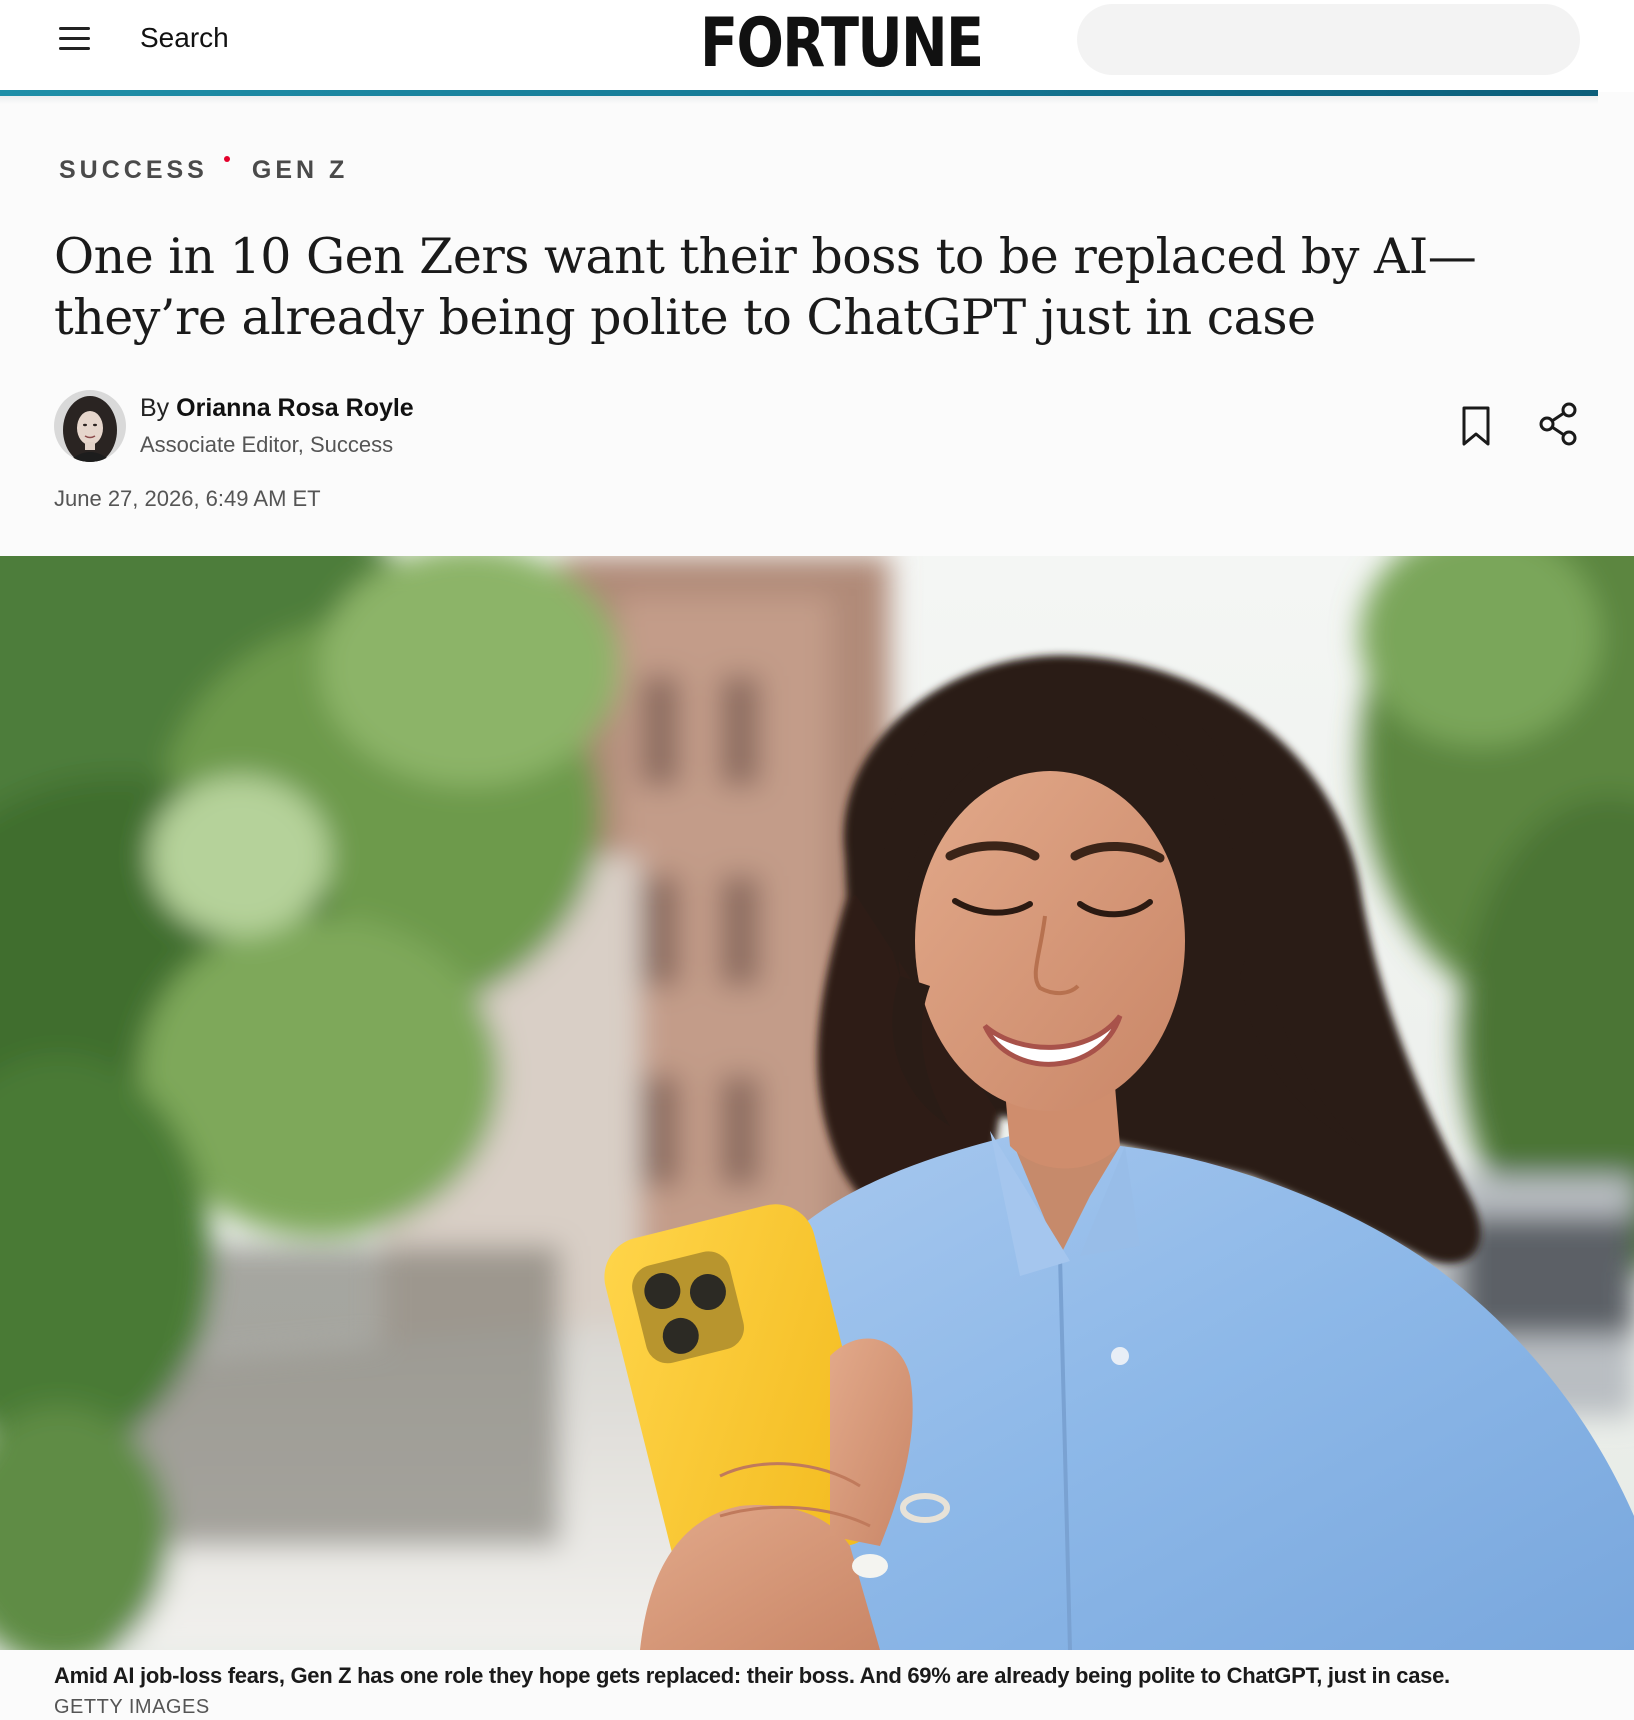 The width and height of the screenshot is (1634, 1720). Describe the element at coordinates (226, 159) in the screenshot. I see `tag-separator-dot` at that location.